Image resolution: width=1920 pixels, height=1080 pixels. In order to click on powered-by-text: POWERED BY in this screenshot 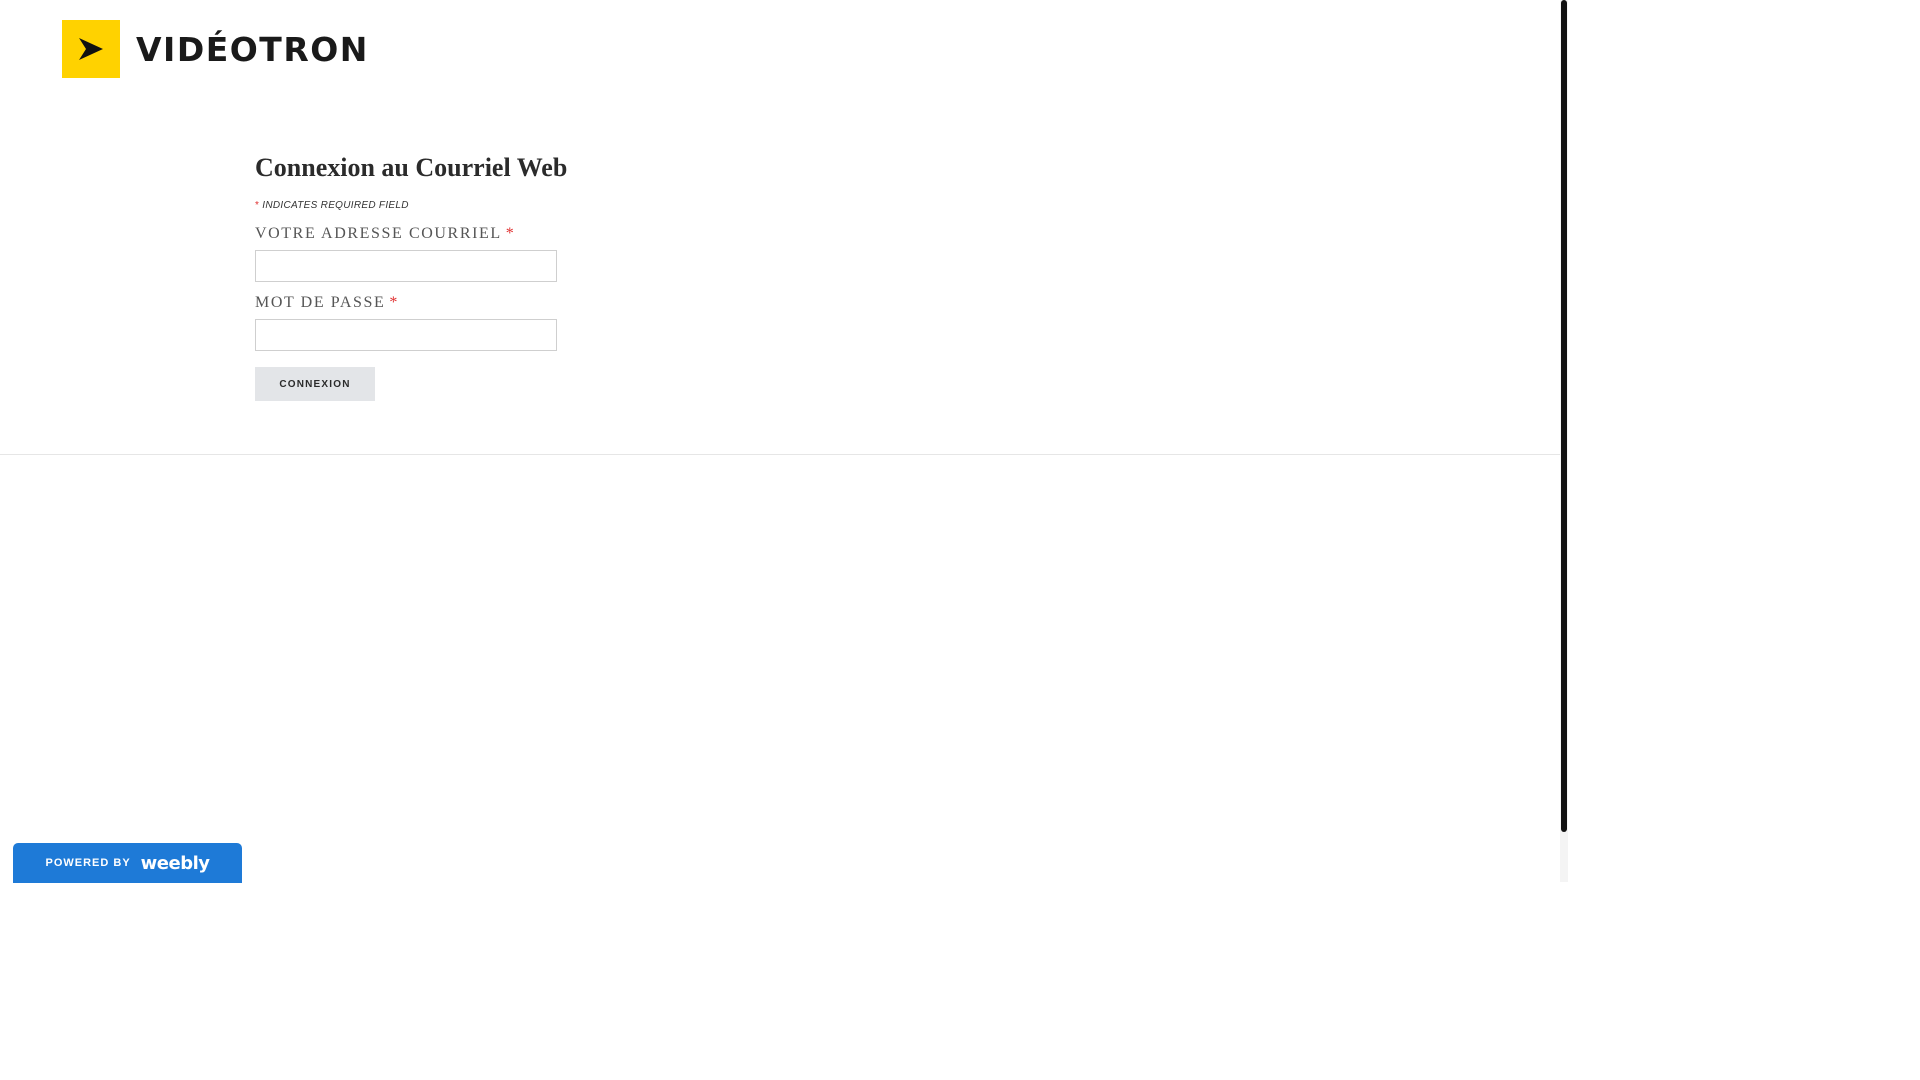, I will do `click(88, 863)`.